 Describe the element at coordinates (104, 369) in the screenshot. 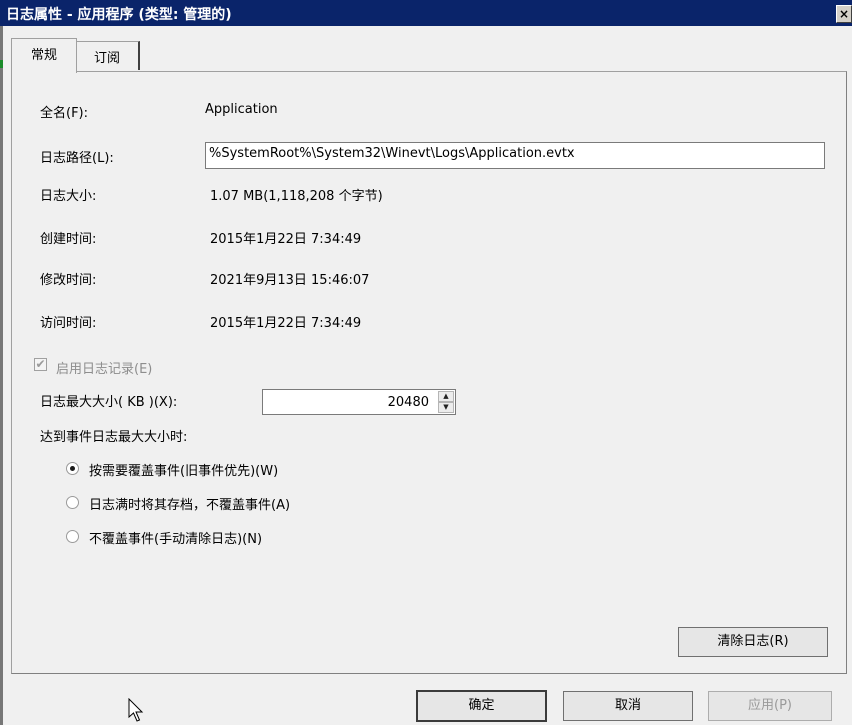

I see `enable-logging-label: 启用日志记录(E)` at that location.